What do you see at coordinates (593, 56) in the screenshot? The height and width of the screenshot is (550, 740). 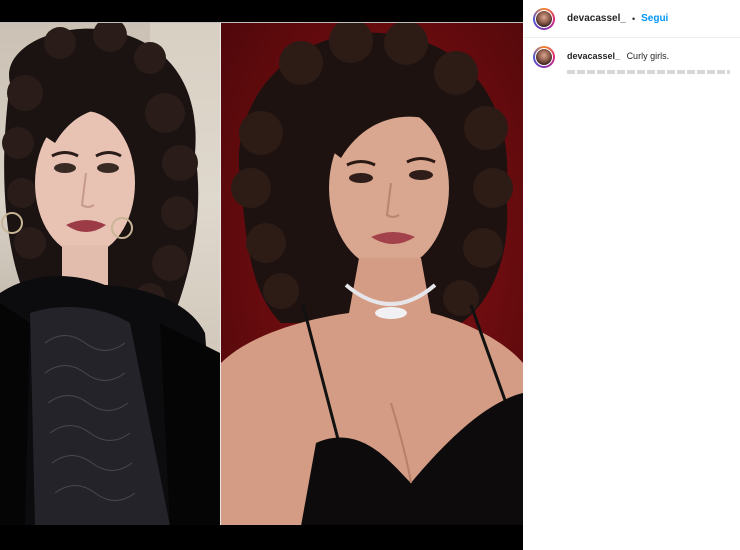 I see `caption-username: devacassel_` at bounding box center [593, 56].